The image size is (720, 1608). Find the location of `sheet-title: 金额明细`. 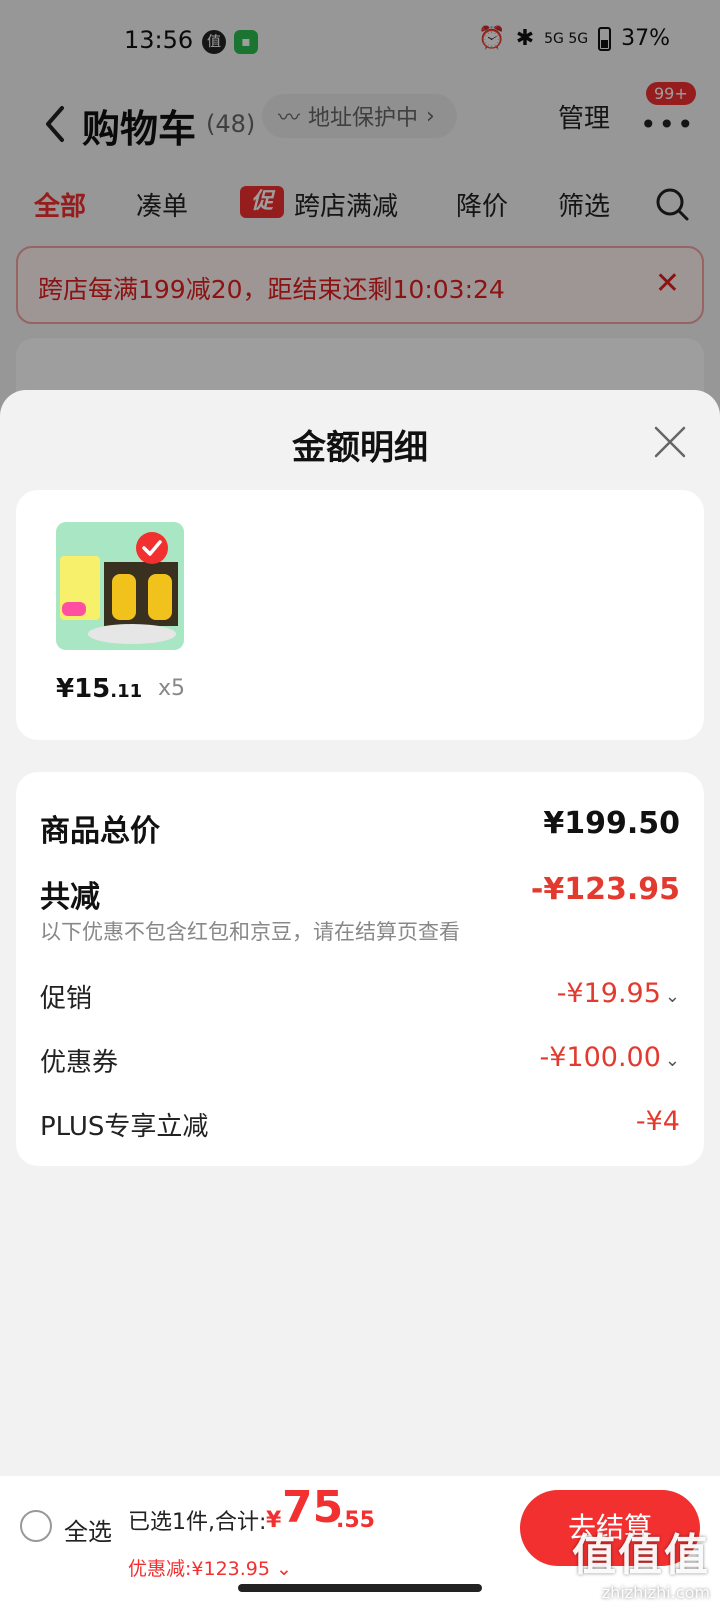

sheet-title: 金额明细 is located at coordinates (360, 448).